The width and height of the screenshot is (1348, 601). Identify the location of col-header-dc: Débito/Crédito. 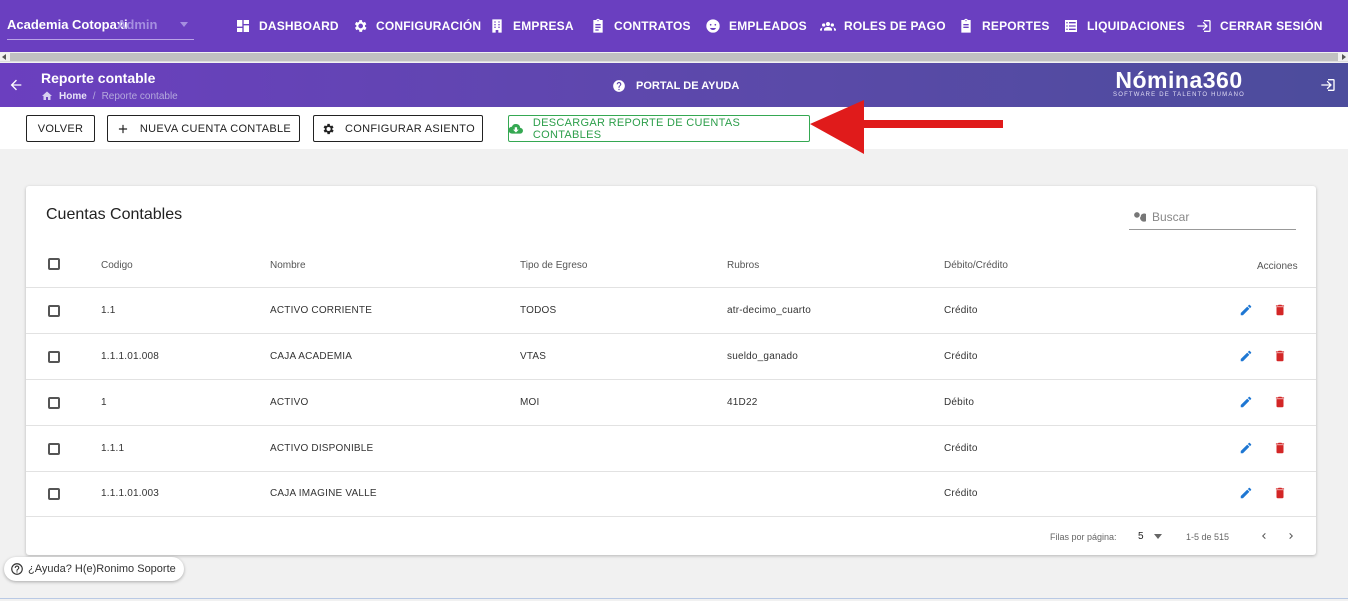
(976, 265).